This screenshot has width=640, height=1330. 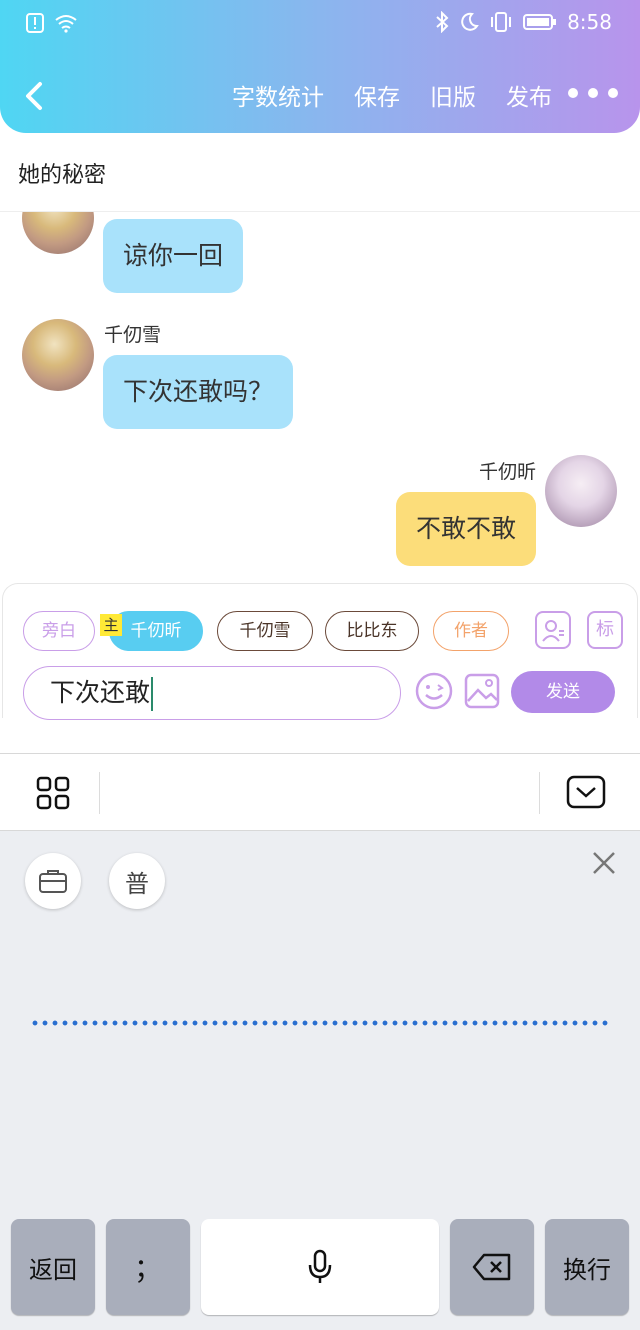 I want to click on image-icon, so click(x=482, y=691).